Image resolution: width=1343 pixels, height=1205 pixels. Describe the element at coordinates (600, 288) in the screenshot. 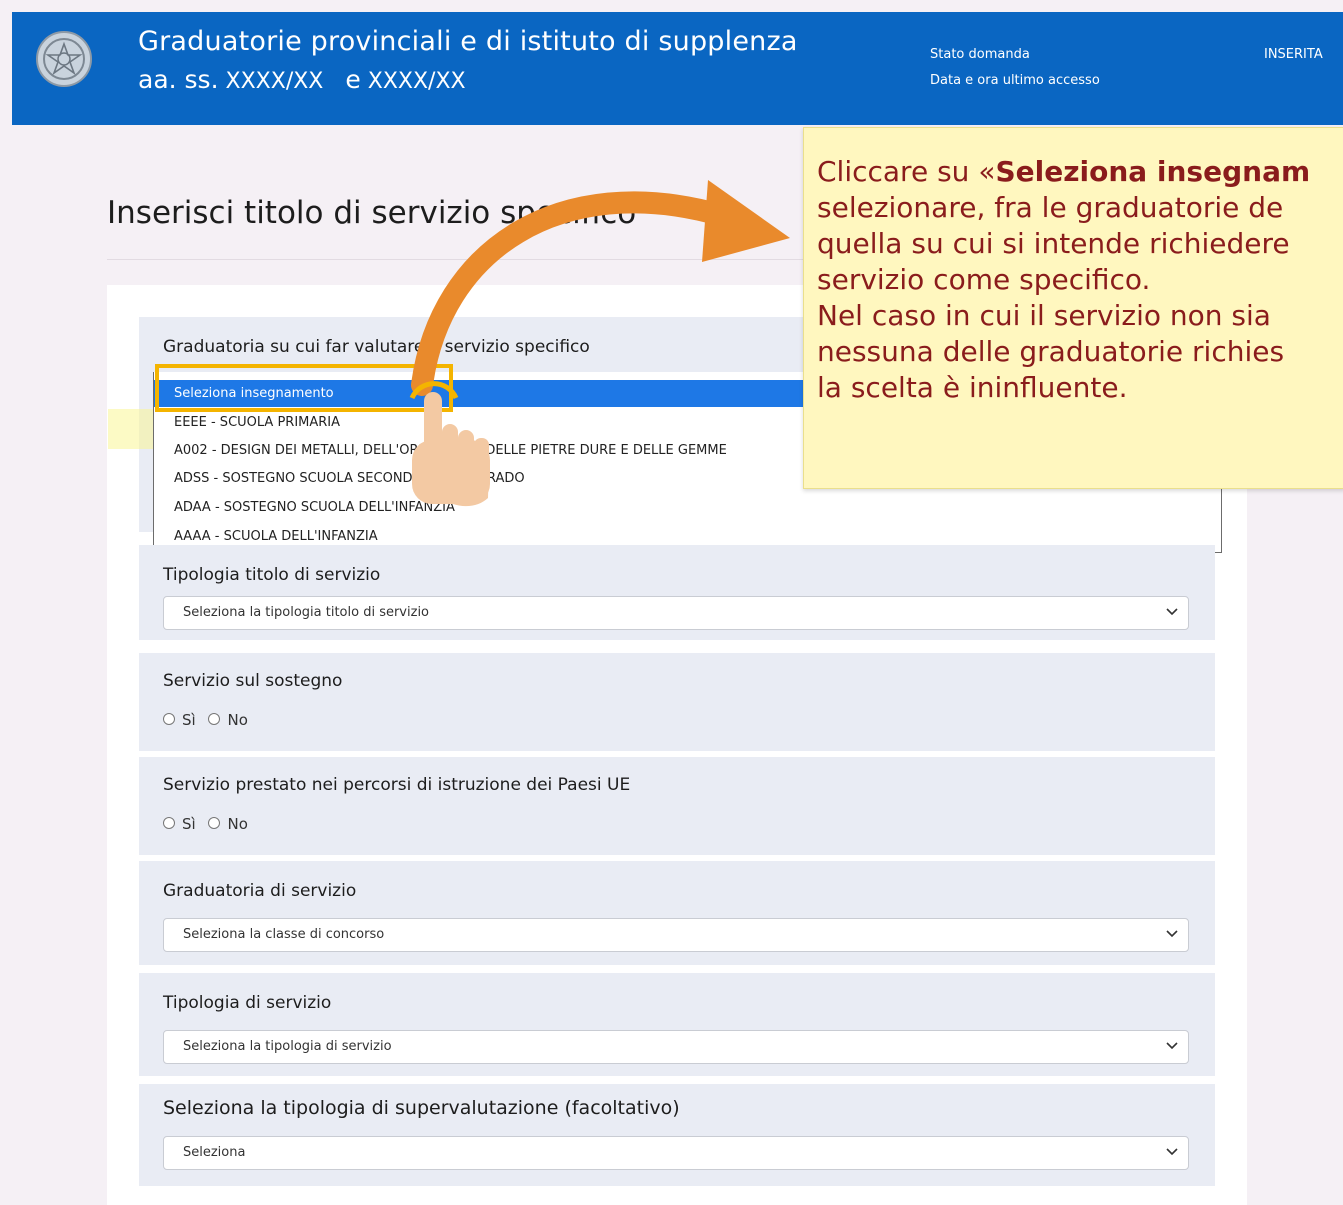

I see `curved-arrow-icon` at that location.